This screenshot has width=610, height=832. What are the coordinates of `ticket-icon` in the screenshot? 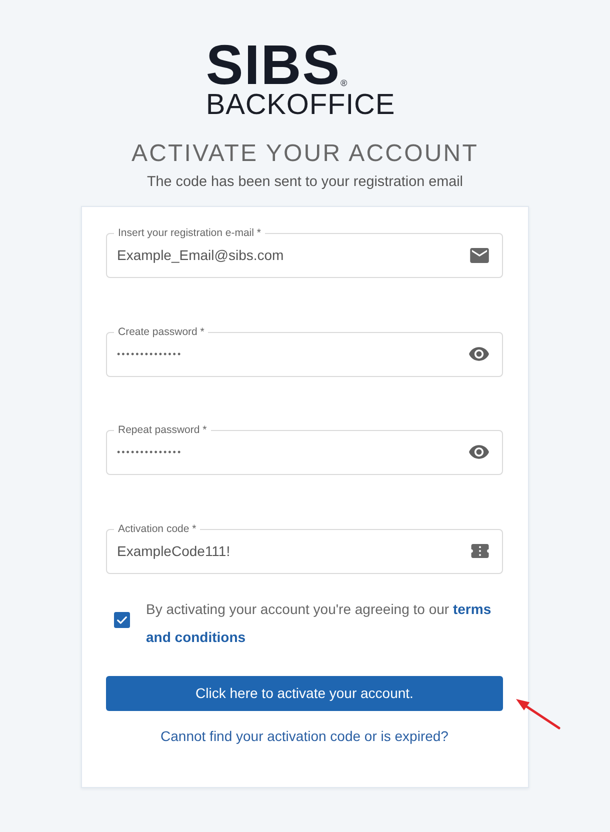 It's located at (480, 551).